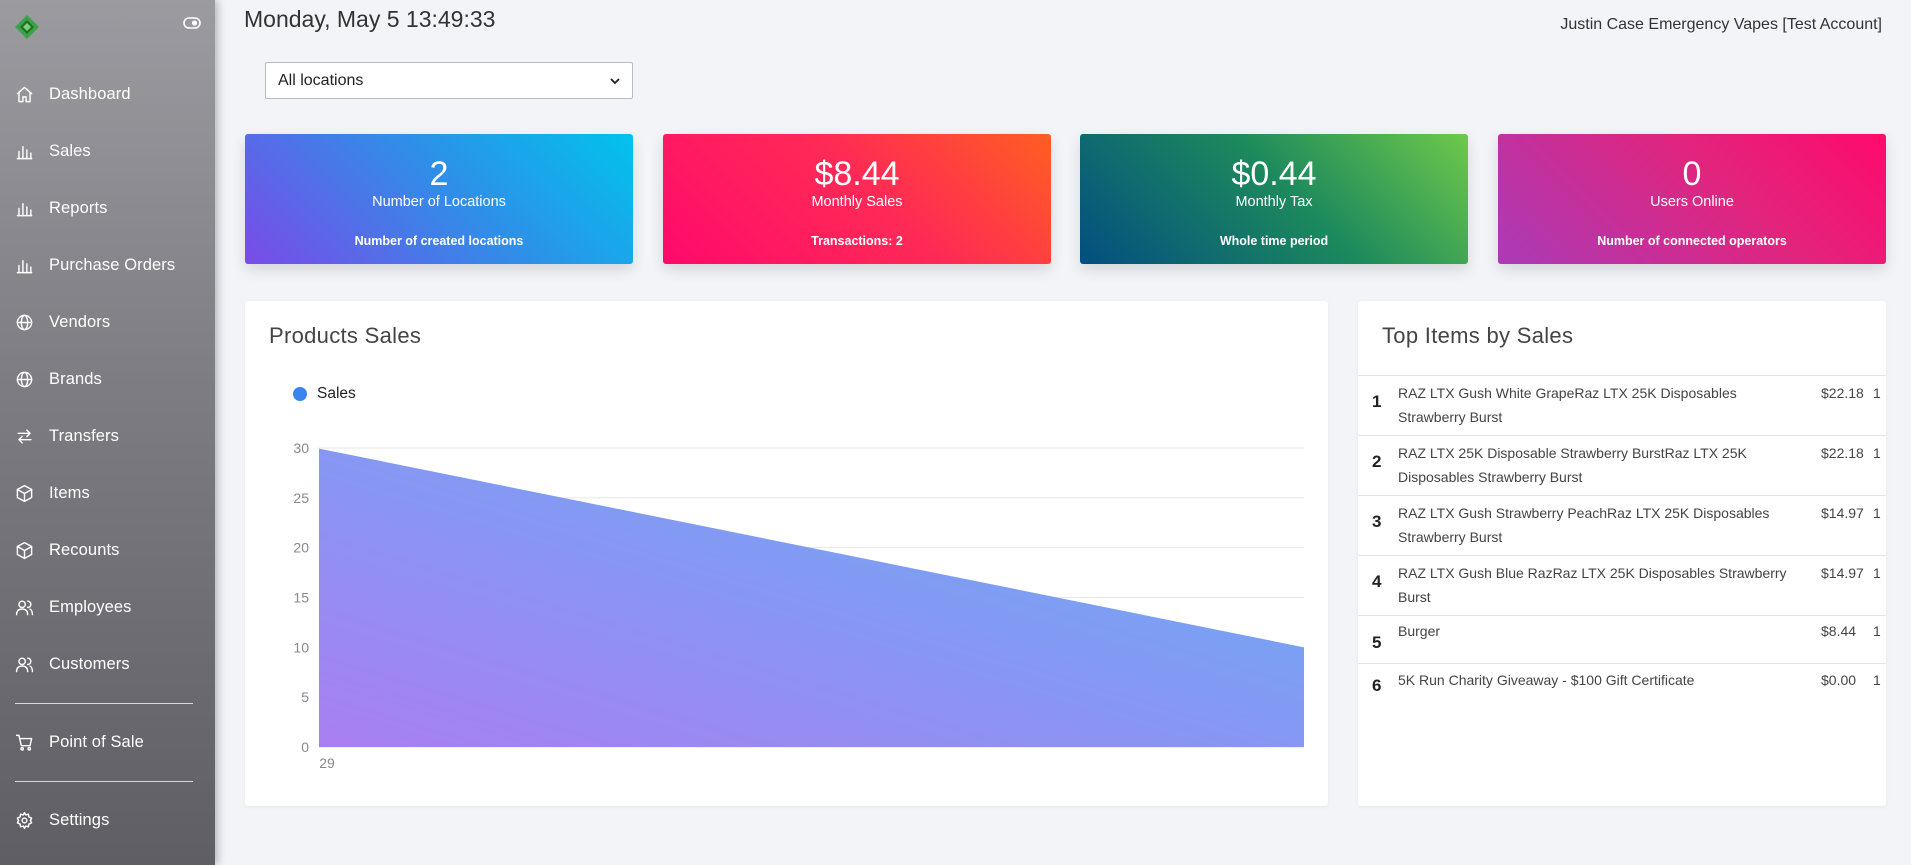 This screenshot has height=865, width=1911. I want to click on sidebar-item-label: Dashboard, so click(90, 94).